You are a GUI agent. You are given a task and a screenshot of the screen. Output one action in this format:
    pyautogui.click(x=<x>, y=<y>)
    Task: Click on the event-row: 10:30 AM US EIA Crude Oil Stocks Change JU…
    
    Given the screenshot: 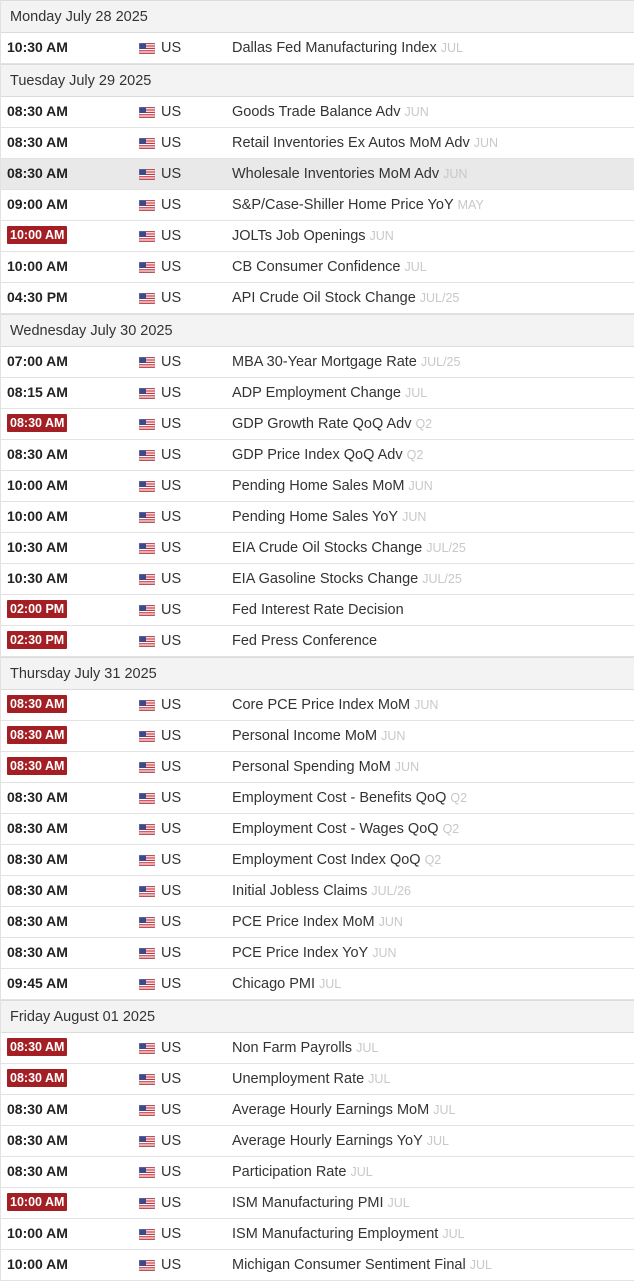 What is the action you would take?
    pyautogui.click(x=317, y=548)
    